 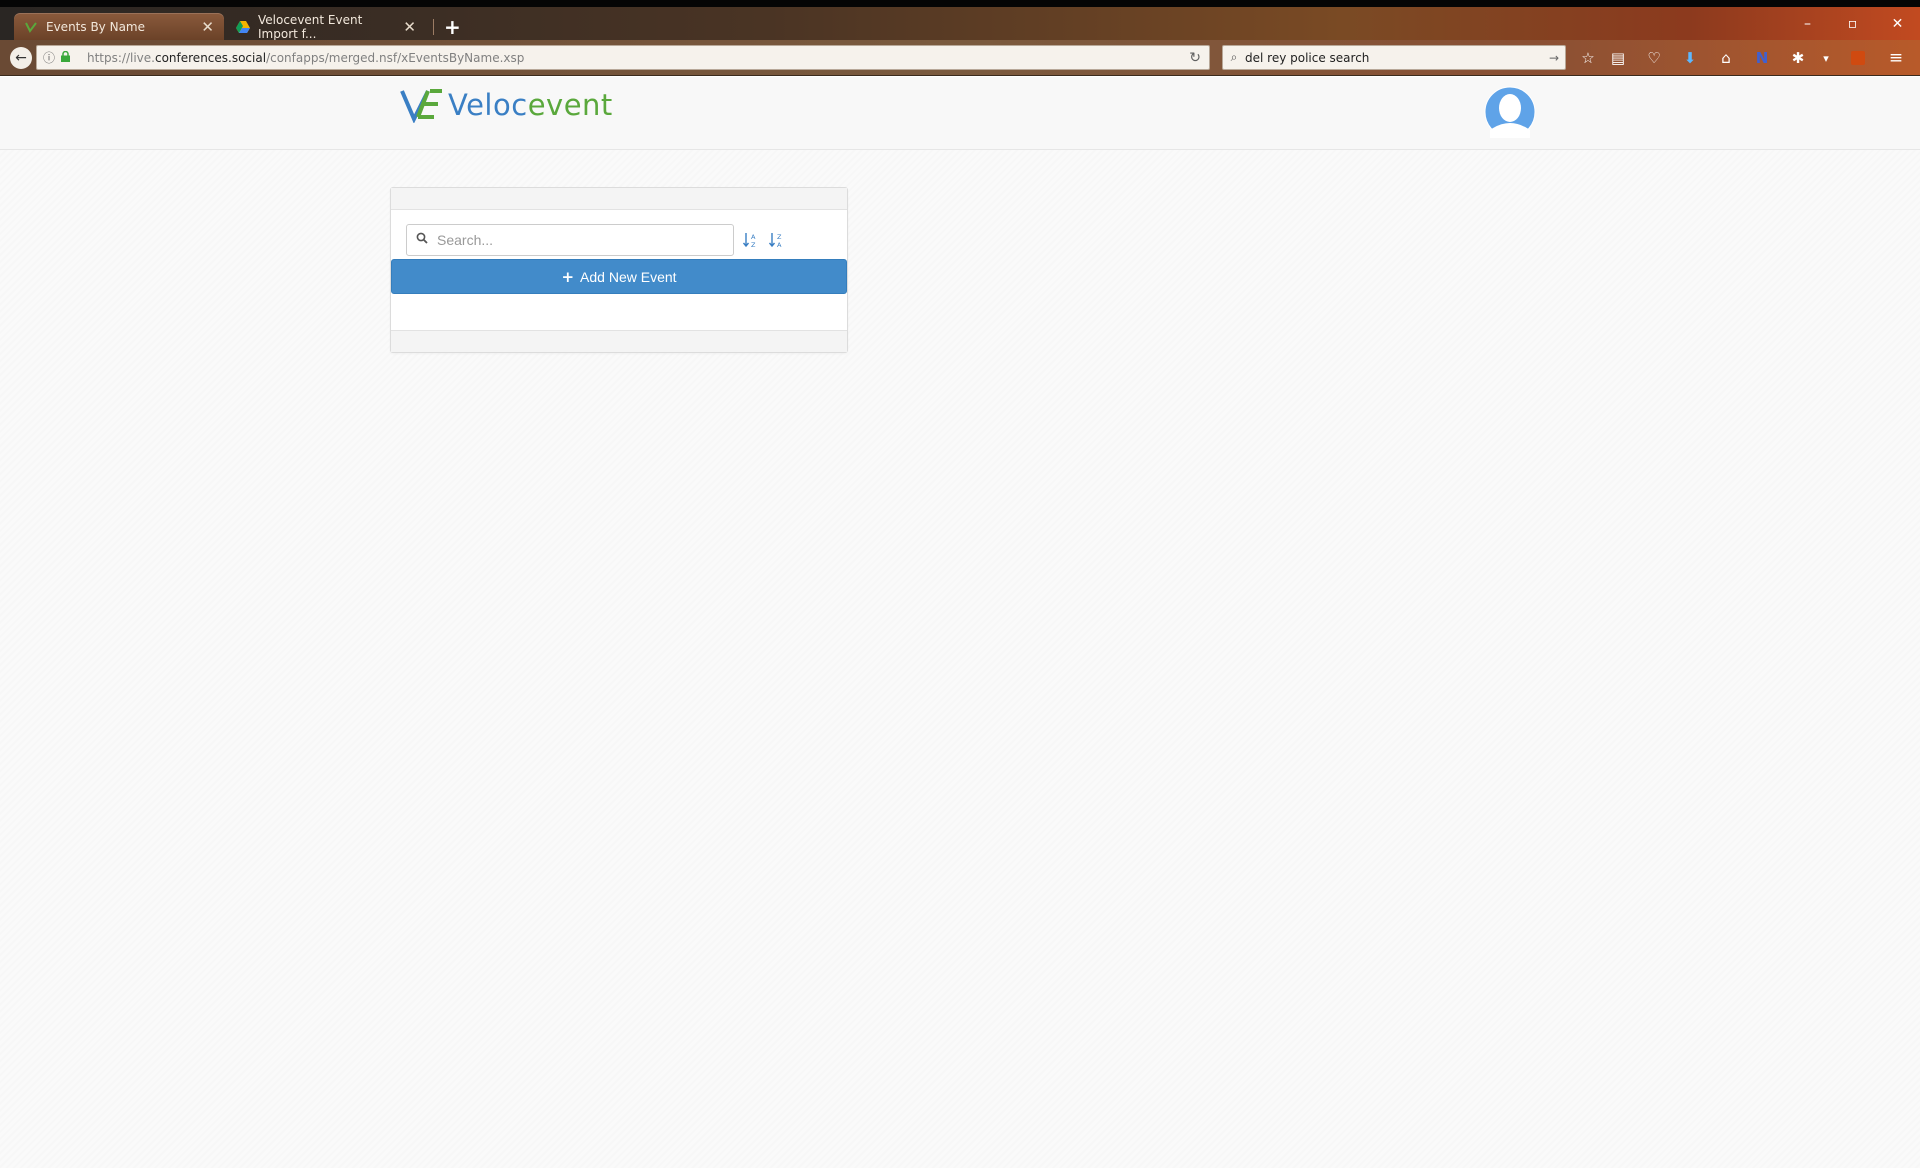 What do you see at coordinates (1588, 58) in the screenshot?
I see `bookmark-star-icon: ☆` at bounding box center [1588, 58].